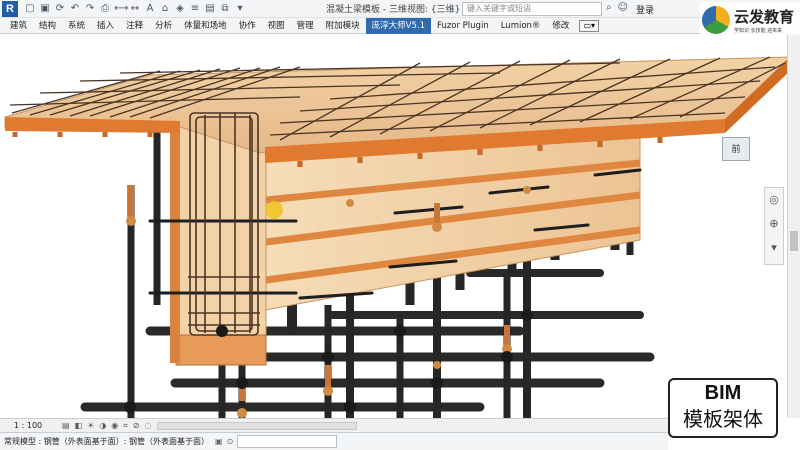  What do you see at coordinates (774, 200) in the screenshot?
I see `steering-wheel-icon: ◎` at bounding box center [774, 200].